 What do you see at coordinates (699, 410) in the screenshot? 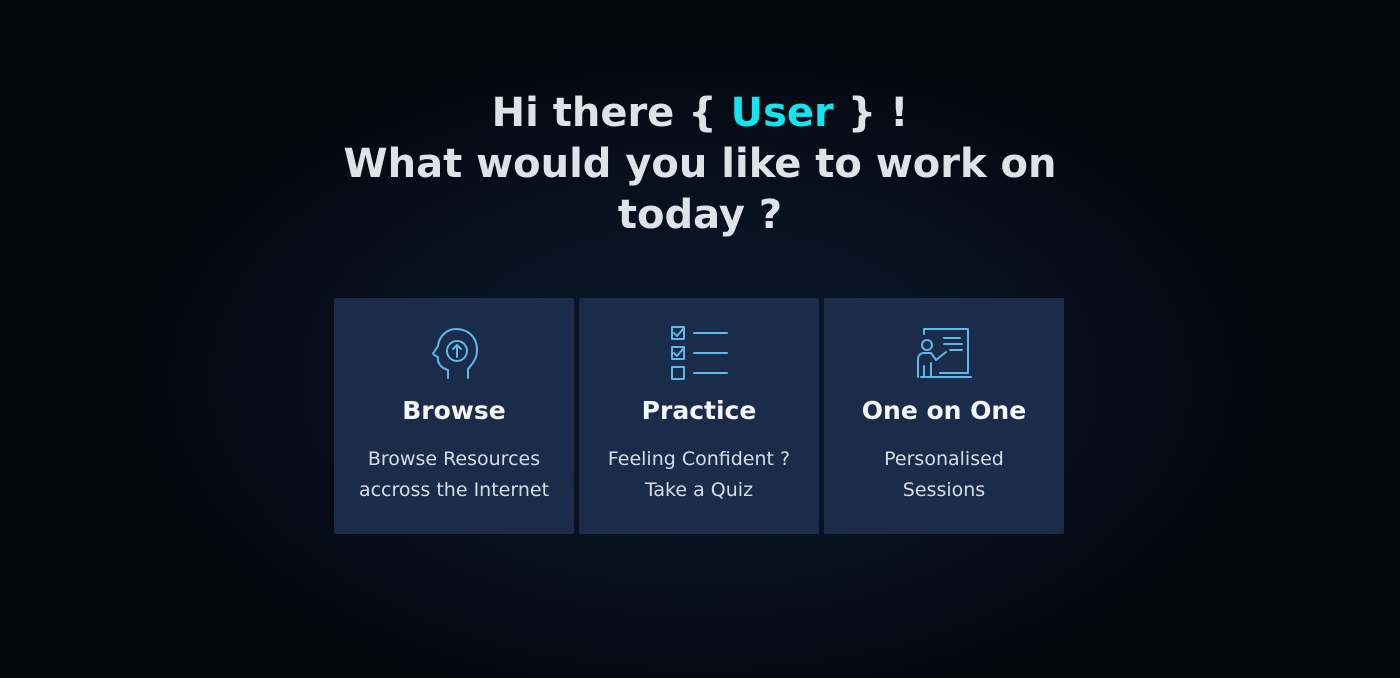
I see `practice-title: Practice` at bounding box center [699, 410].